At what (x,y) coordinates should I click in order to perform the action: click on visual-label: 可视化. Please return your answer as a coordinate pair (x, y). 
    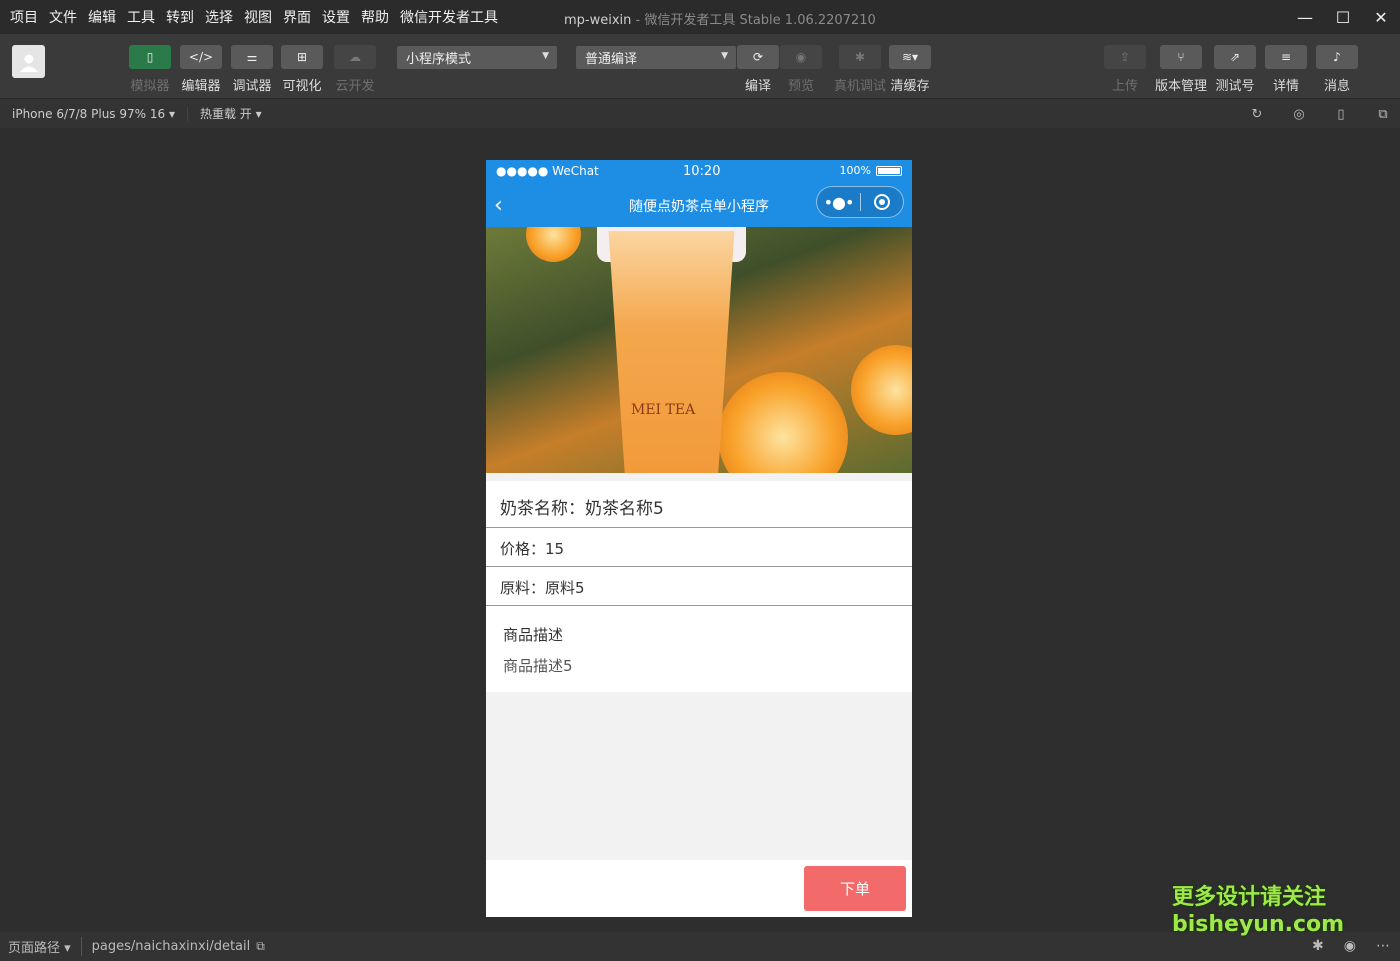
    Looking at the image, I should click on (302, 86).